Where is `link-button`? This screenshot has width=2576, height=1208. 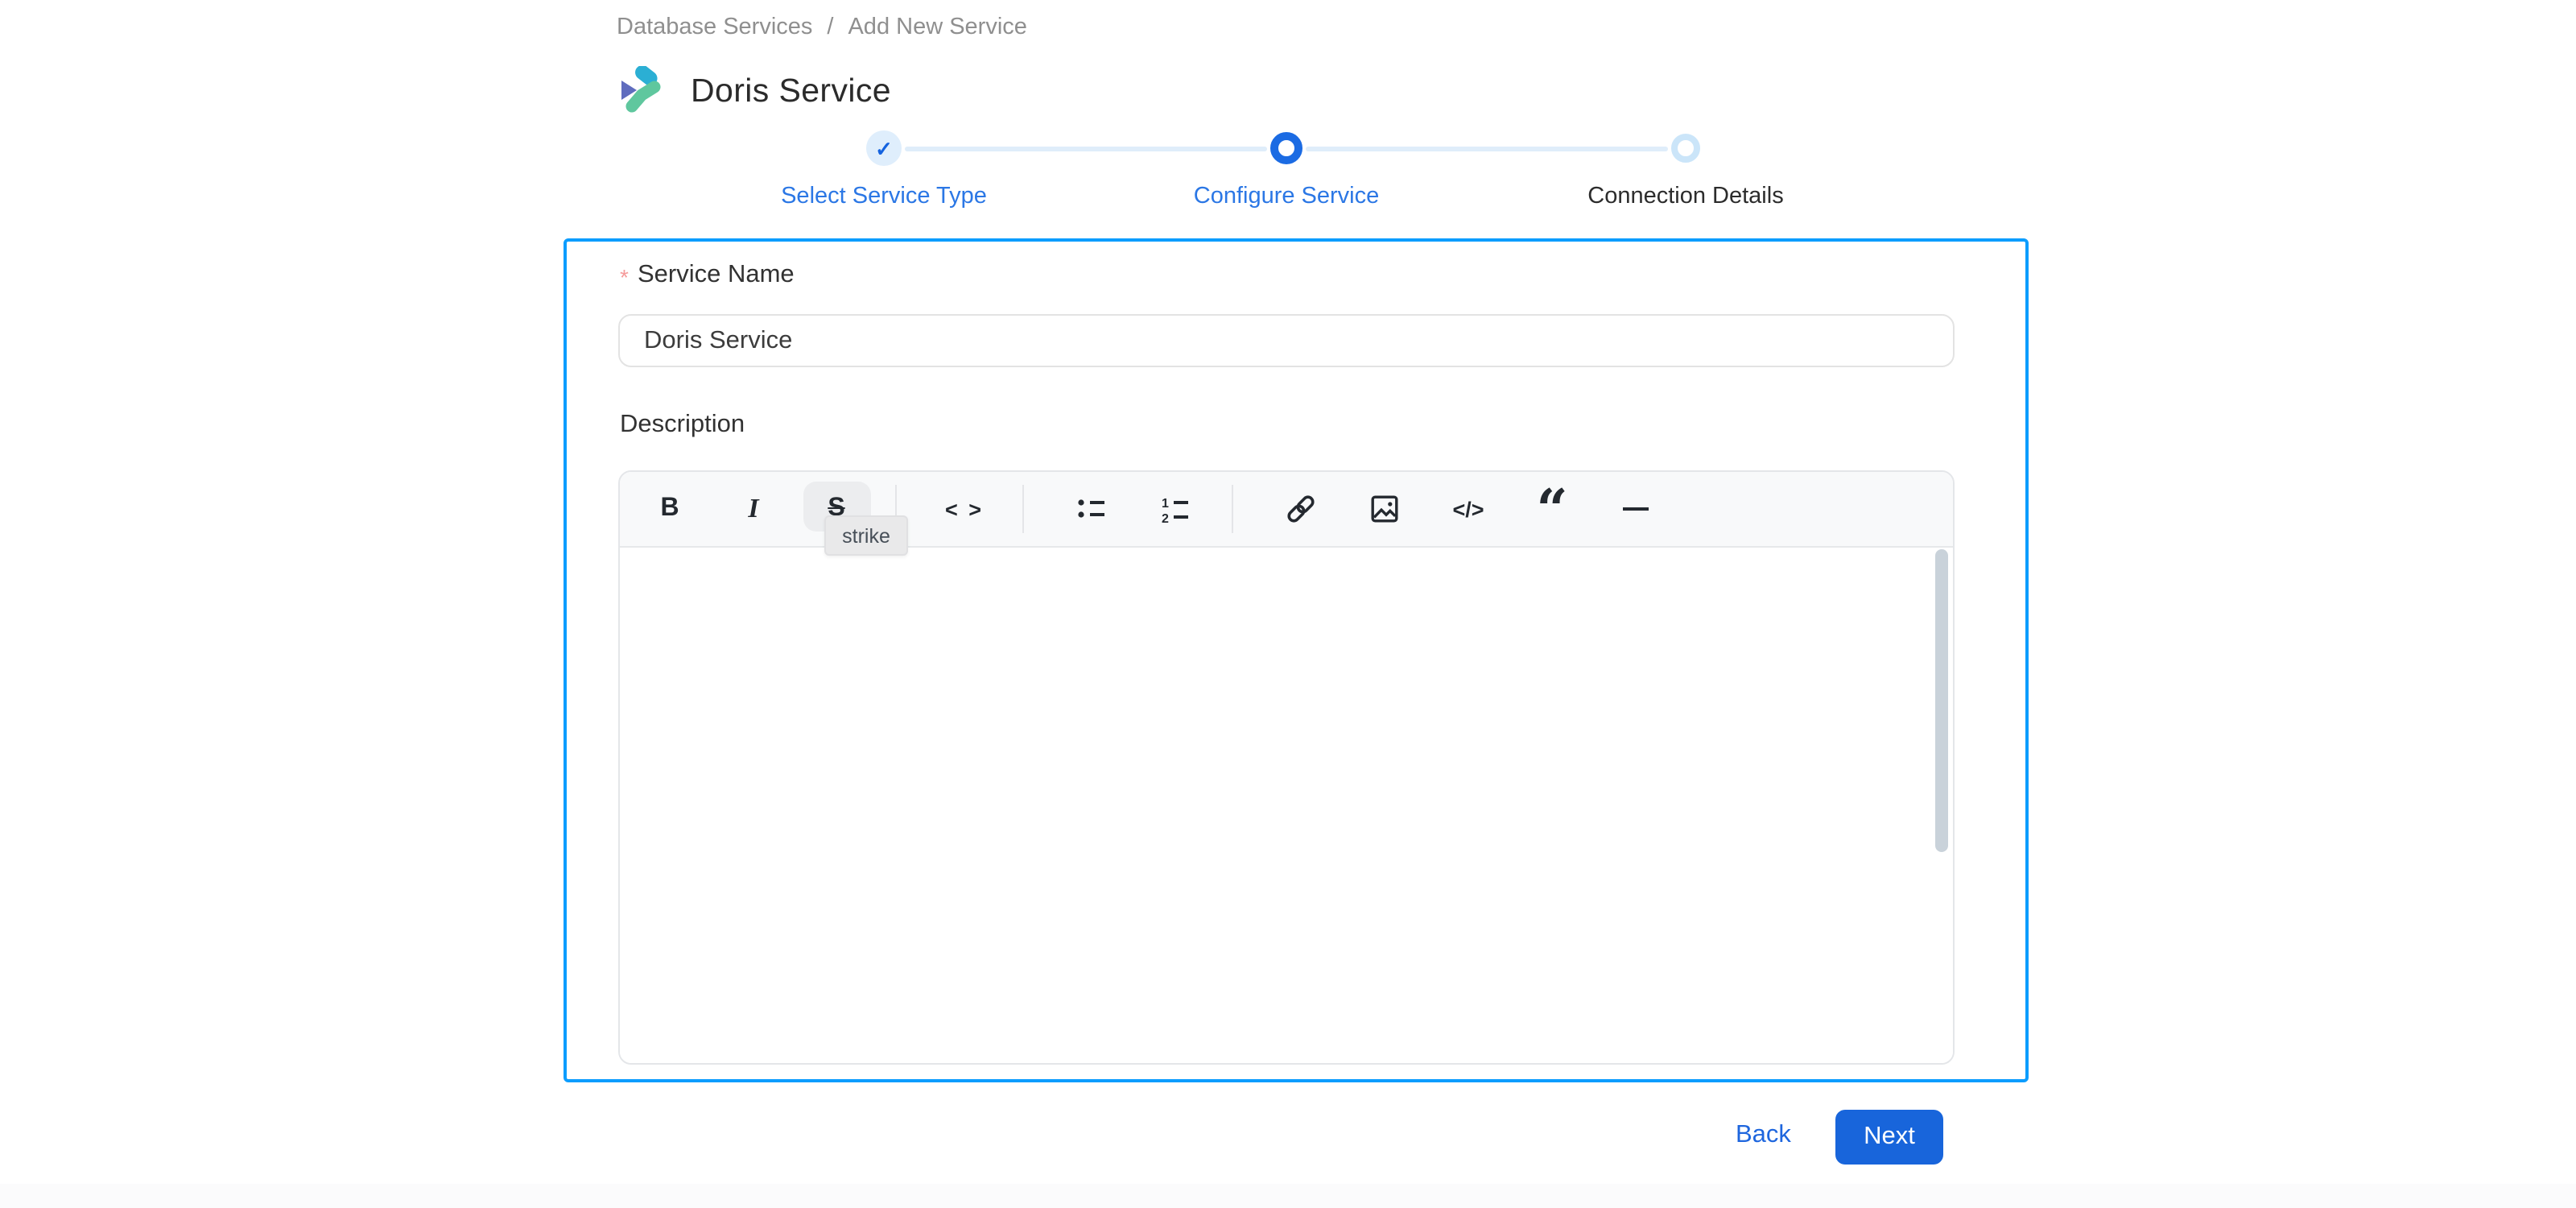 link-button is located at coordinates (1301, 509).